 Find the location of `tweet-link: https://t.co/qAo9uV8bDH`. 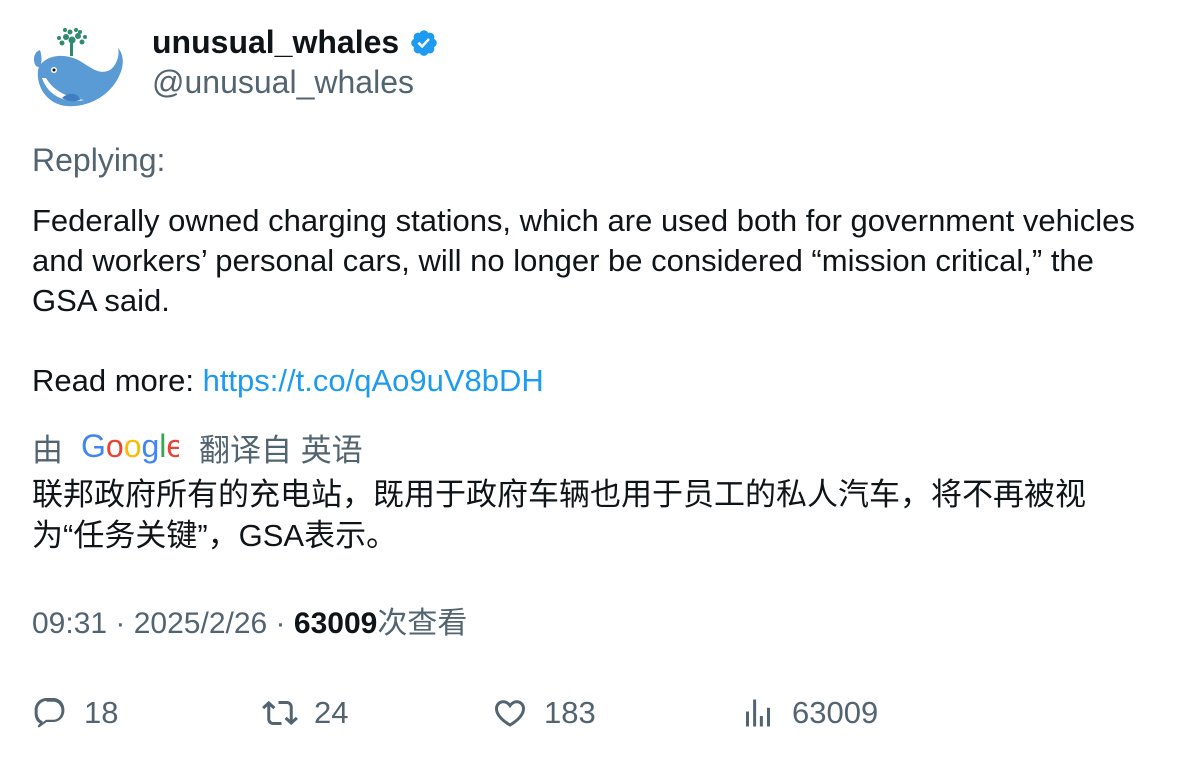

tweet-link: https://t.co/qAo9uV8bDH is located at coordinates (373, 380).